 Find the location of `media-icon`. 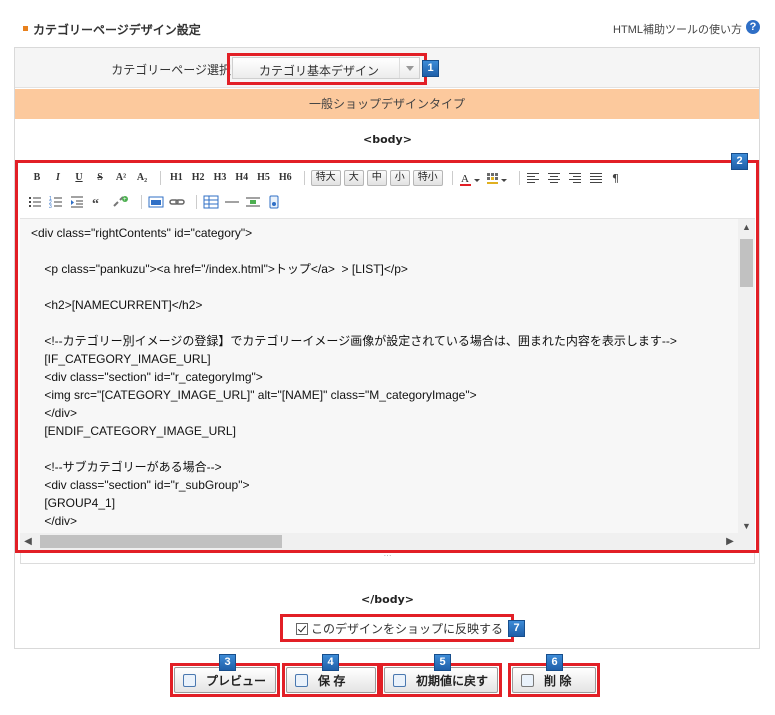

media-icon is located at coordinates (274, 202).